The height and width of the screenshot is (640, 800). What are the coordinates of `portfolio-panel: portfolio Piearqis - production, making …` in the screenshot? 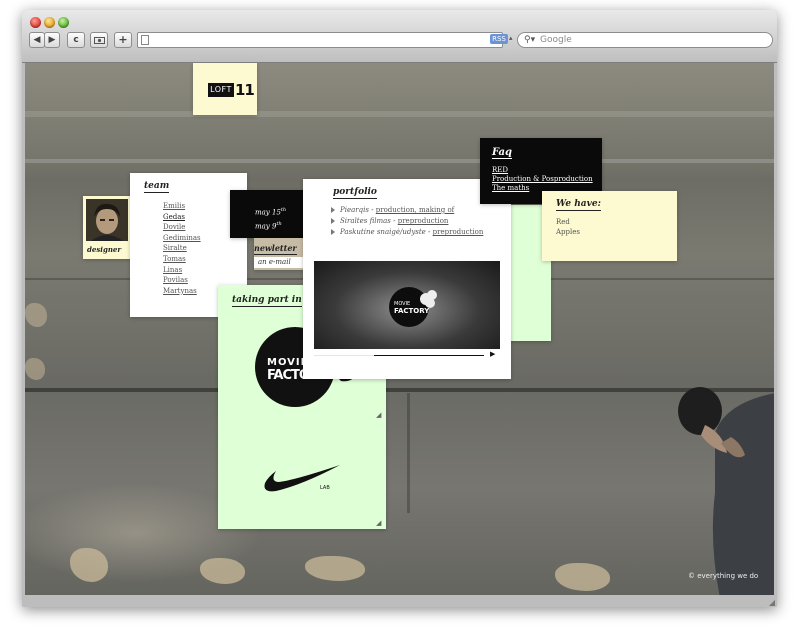 It's located at (407, 279).